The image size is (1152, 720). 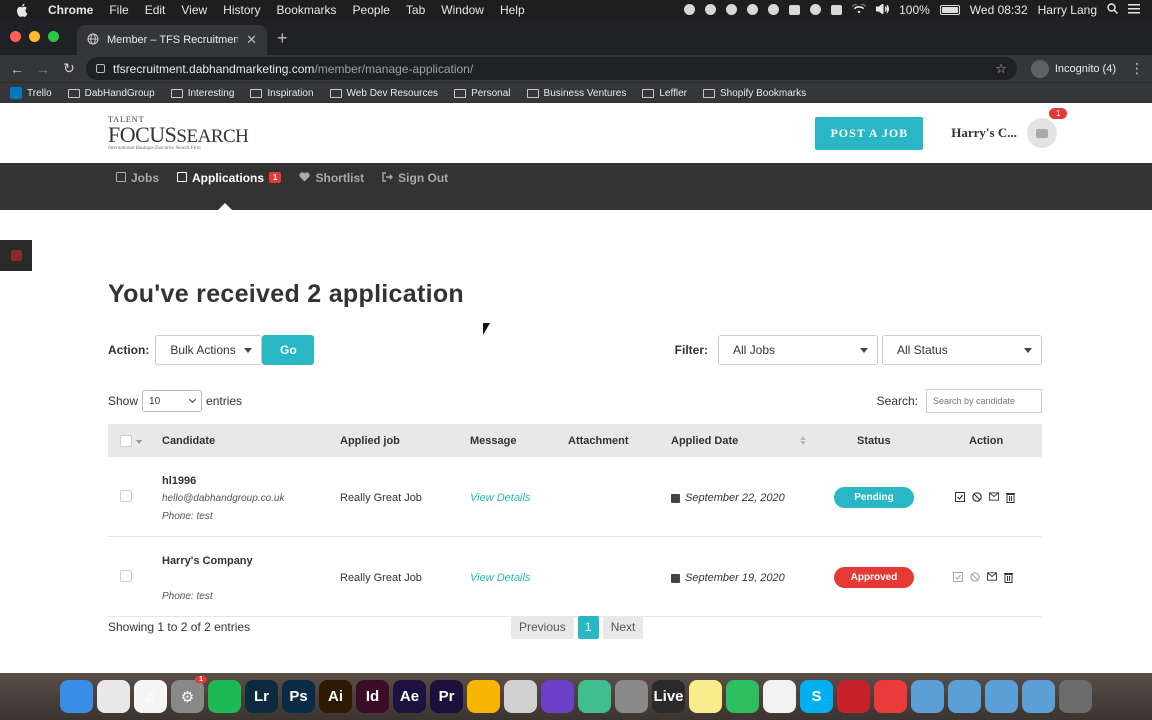 What do you see at coordinates (155, 10) in the screenshot?
I see `menu-edit: Edit` at bounding box center [155, 10].